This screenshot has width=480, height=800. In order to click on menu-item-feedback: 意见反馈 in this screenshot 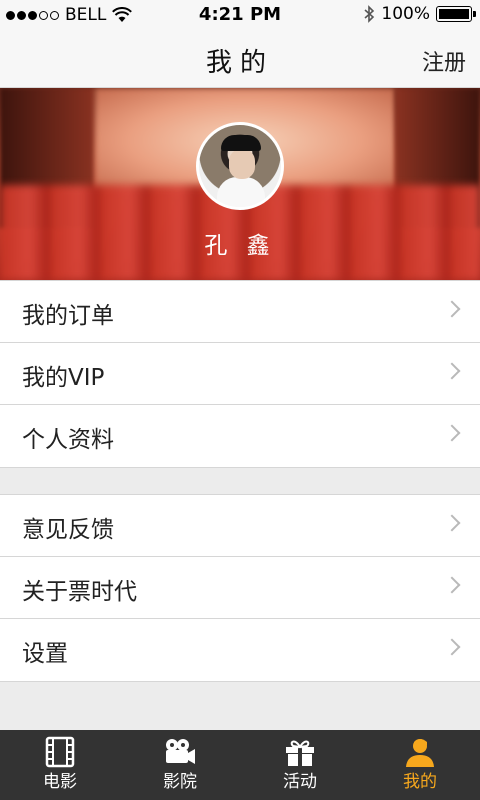, I will do `click(240, 526)`.